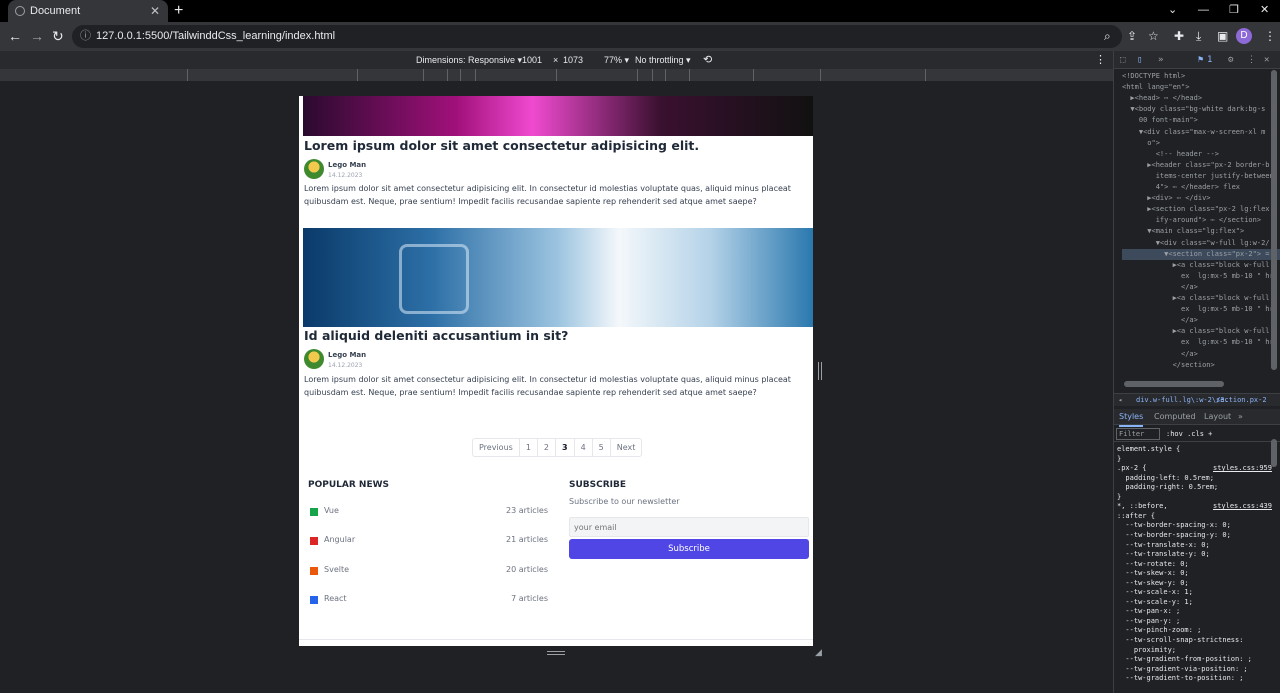 Image resolution: width=1280 pixels, height=693 pixels. What do you see at coordinates (1234, 10) in the screenshot?
I see `restore-icon: ❐` at bounding box center [1234, 10].